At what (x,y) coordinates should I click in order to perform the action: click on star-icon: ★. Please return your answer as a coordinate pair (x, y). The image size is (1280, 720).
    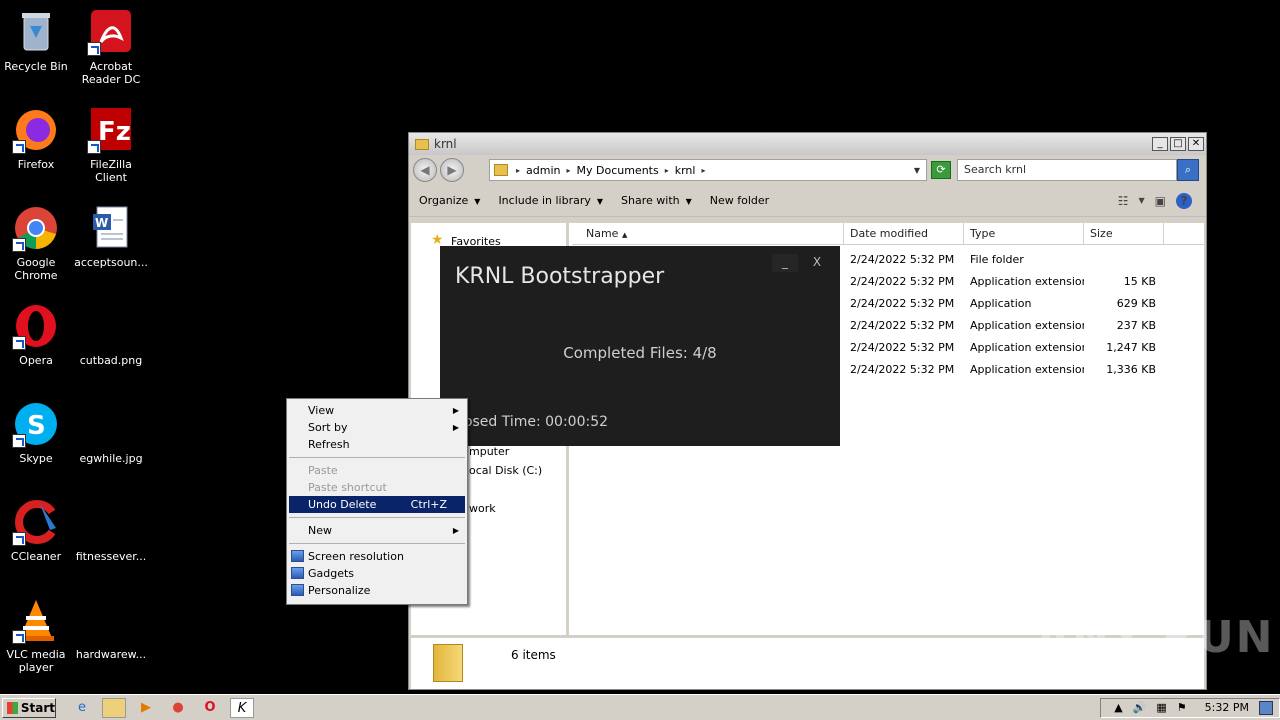
    Looking at the image, I should click on (437, 240).